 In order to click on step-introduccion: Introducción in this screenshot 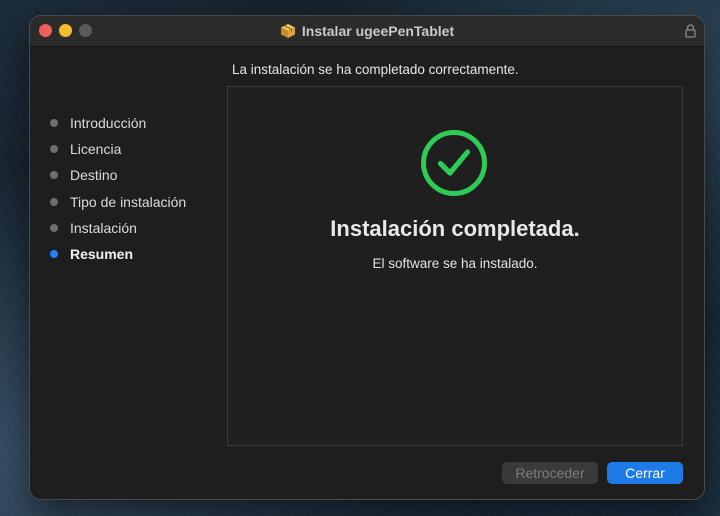, I will do `click(118, 123)`.